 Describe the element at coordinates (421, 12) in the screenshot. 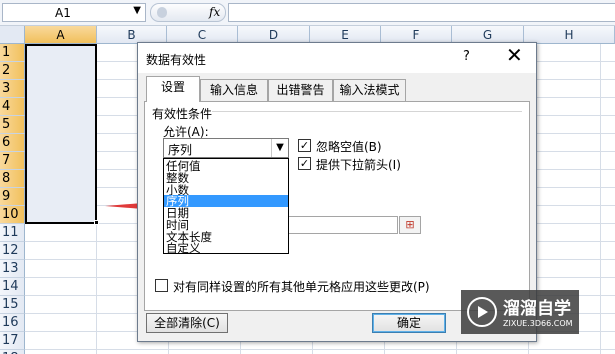

I see `formula-input` at that location.